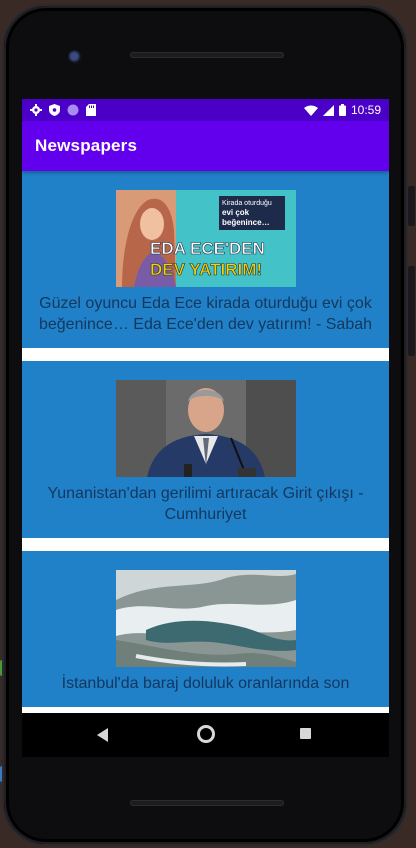  What do you see at coordinates (236, 212) in the screenshot?
I see `image-caption-mid: evi çok` at bounding box center [236, 212].